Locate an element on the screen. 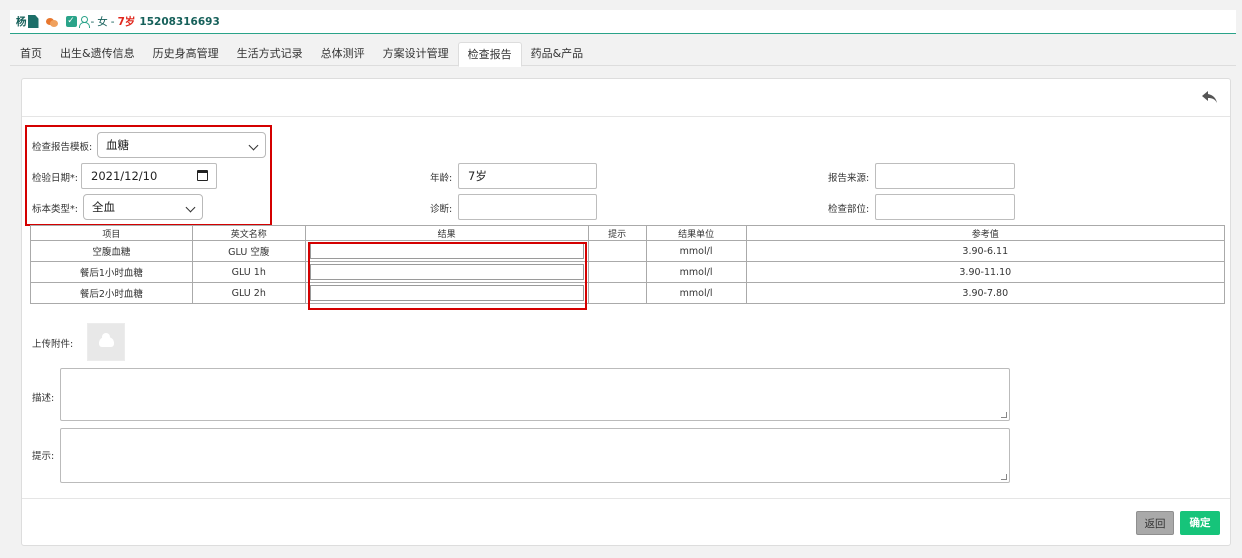  table-row: 餐后1小时血糖 GLU 1h mmol/l 3.90-11.10 is located at coordinates (628, 272).